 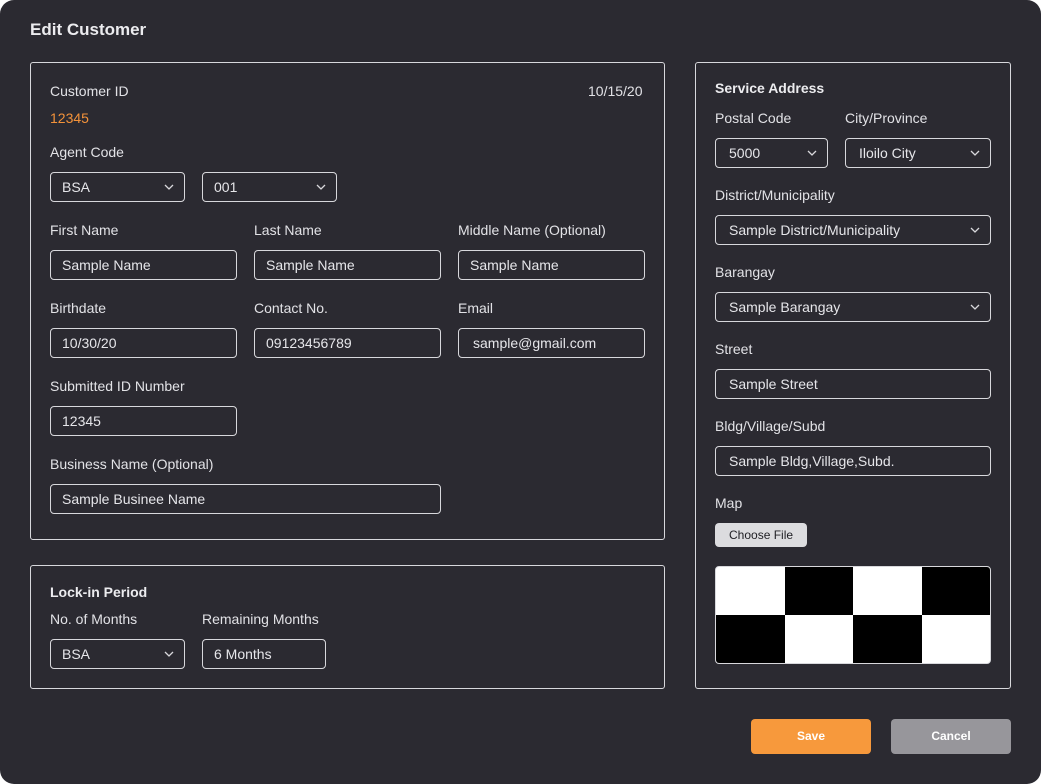 What do you see at coordinates (84, 230) in the screenshot?
I see `first-name-label: First Name` at bounding box center [84, 230].